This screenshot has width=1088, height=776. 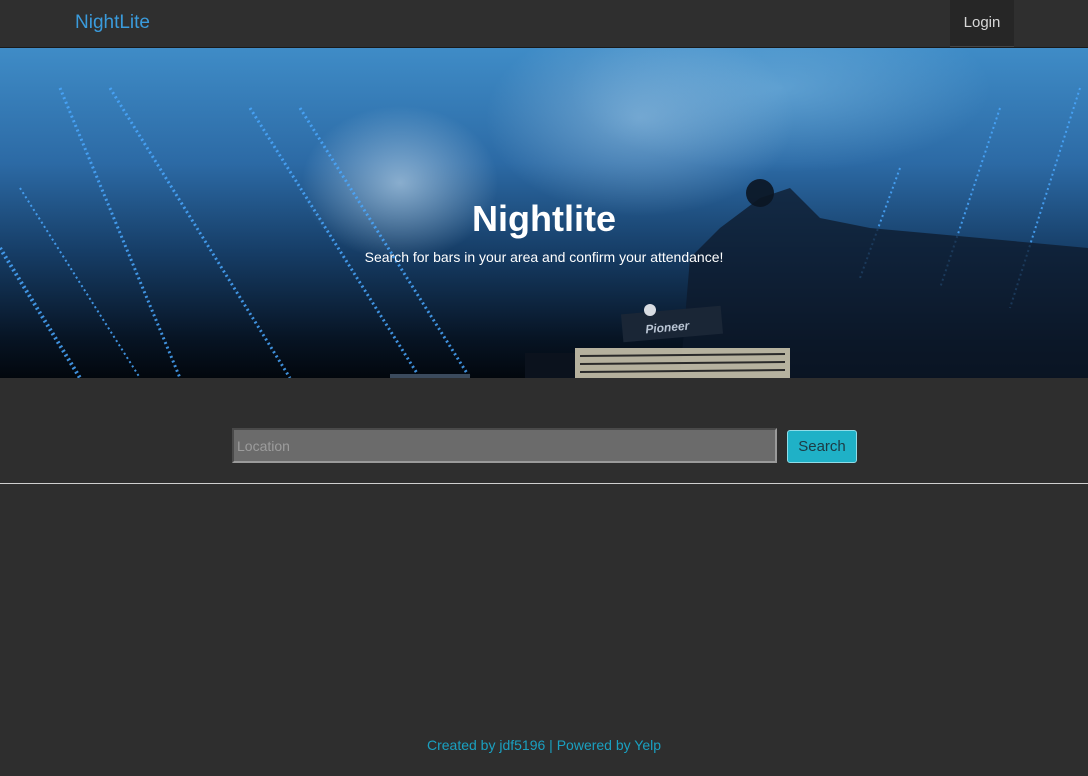 I want to click on footer: Created by jdf5196 | Powered by Yelp, so click(x=544, y=745).